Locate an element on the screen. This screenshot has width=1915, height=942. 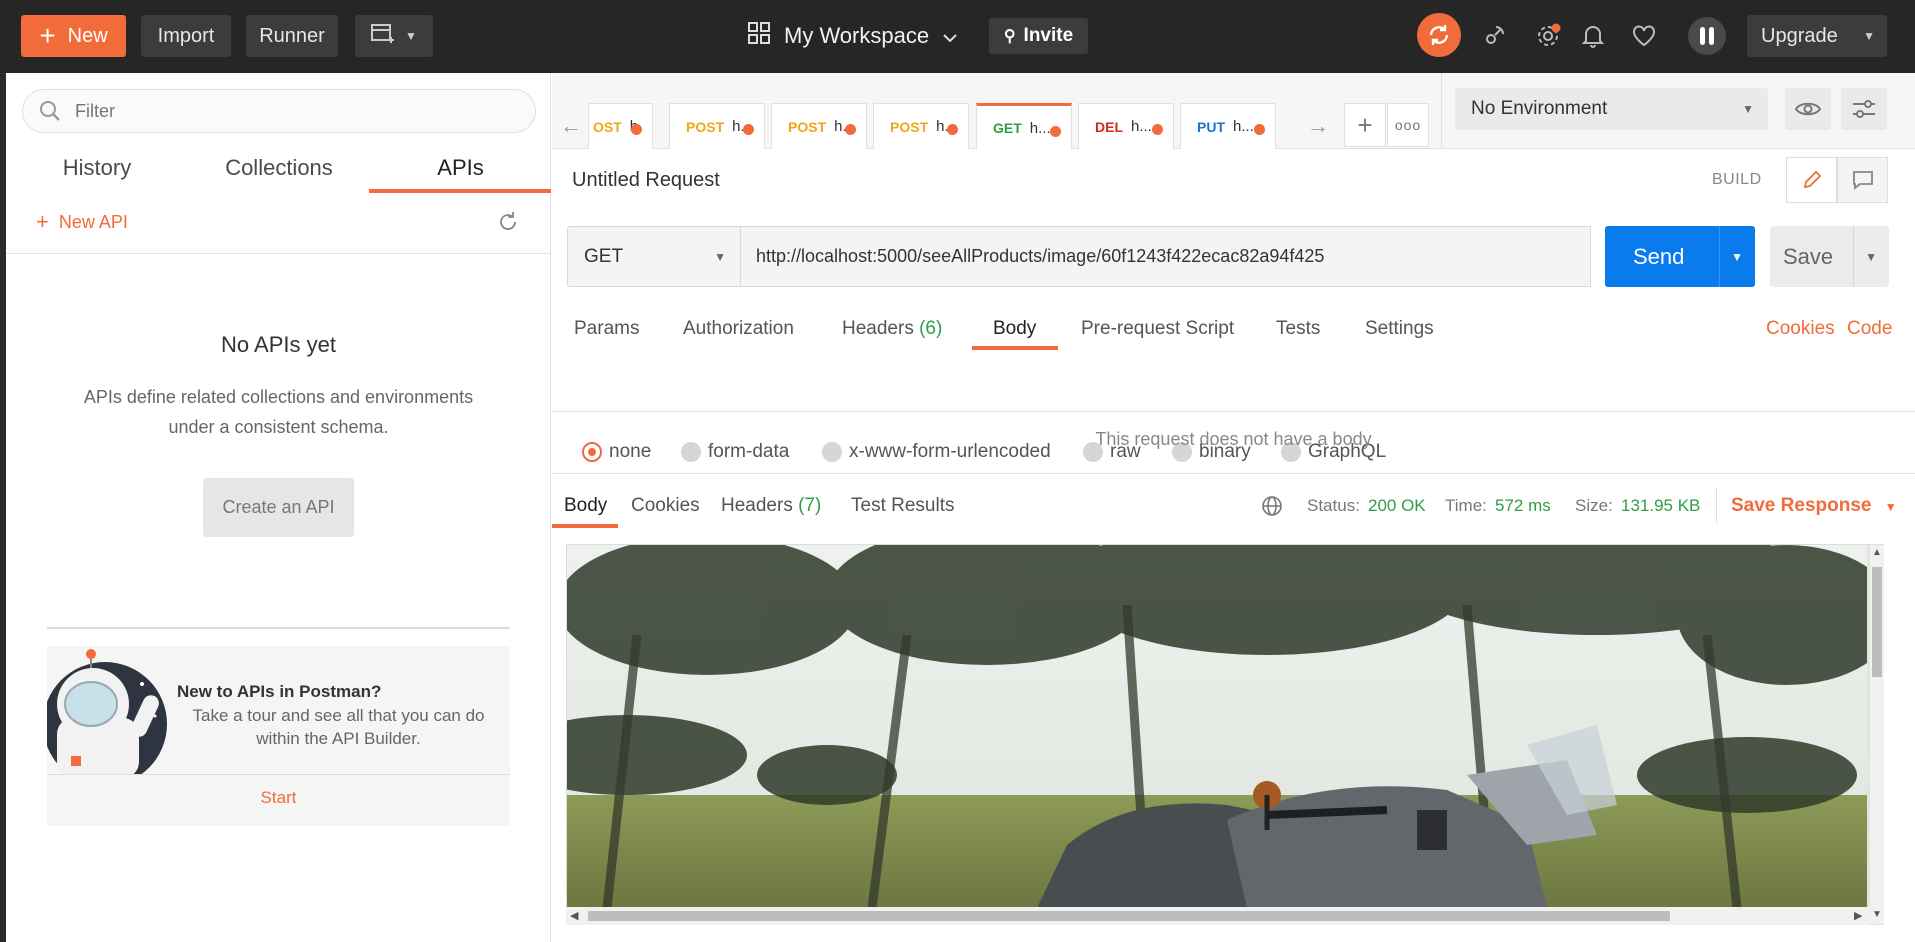
request-tab-method: POST is located at coordinates (909, 126).